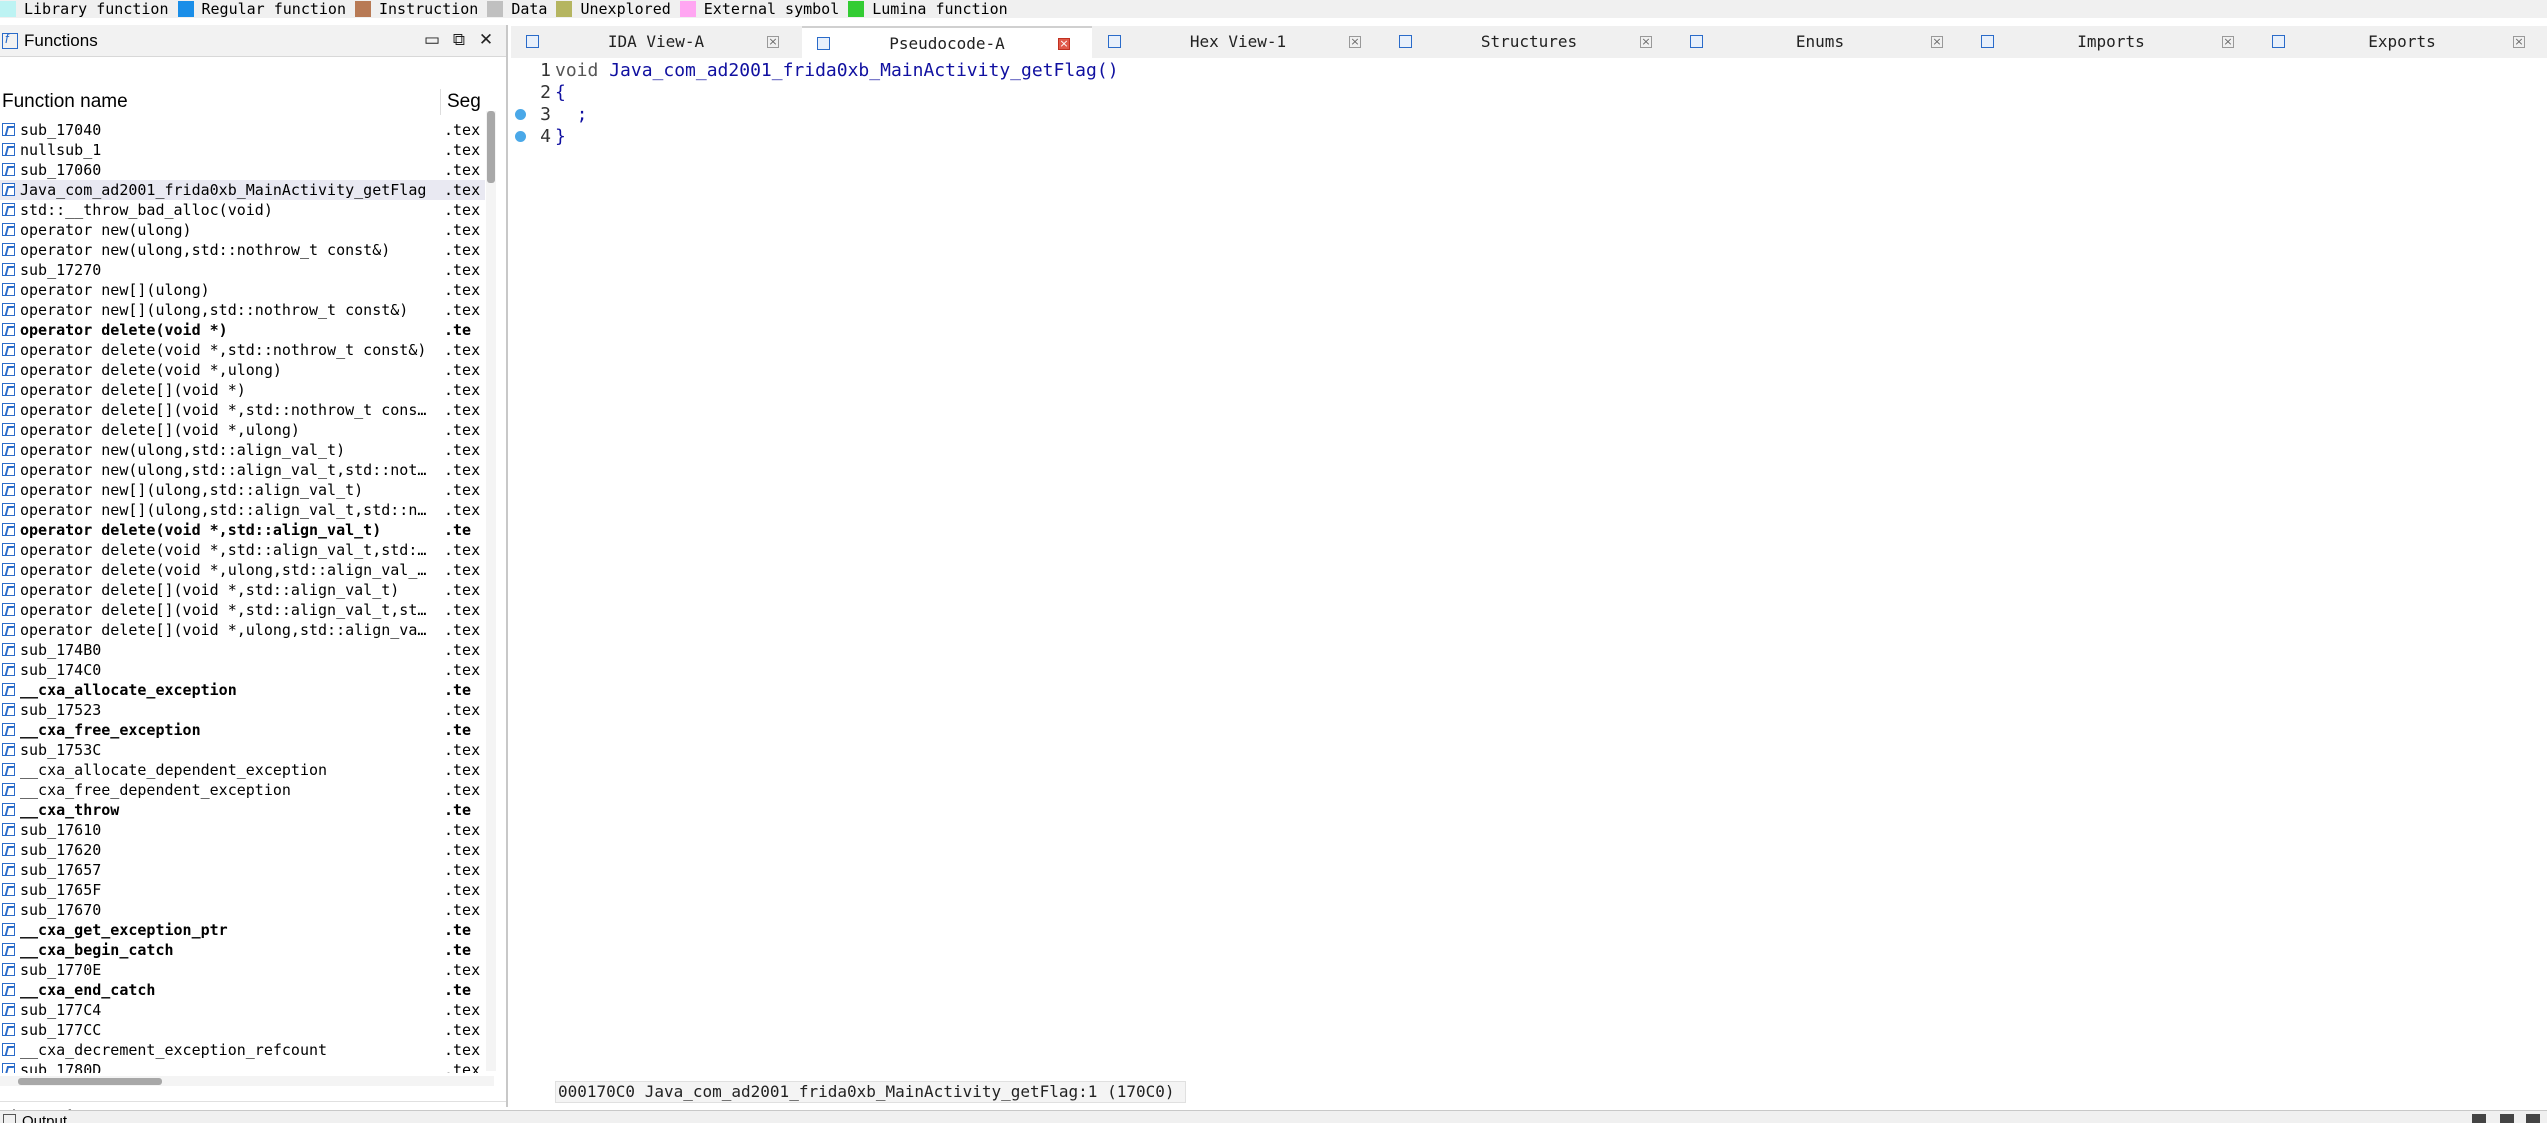  What do you see at coordinates (242, 910) in the screenshot?
I see `function-row: sub_17670 .tex` at bounding box center [242, 910].